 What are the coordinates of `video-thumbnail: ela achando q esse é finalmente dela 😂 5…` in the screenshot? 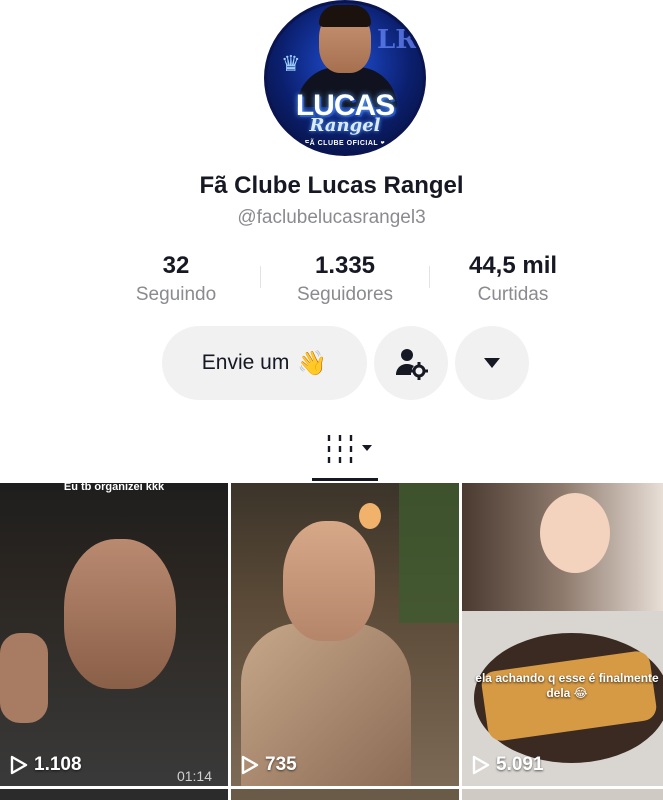 It's located at (562, 634).